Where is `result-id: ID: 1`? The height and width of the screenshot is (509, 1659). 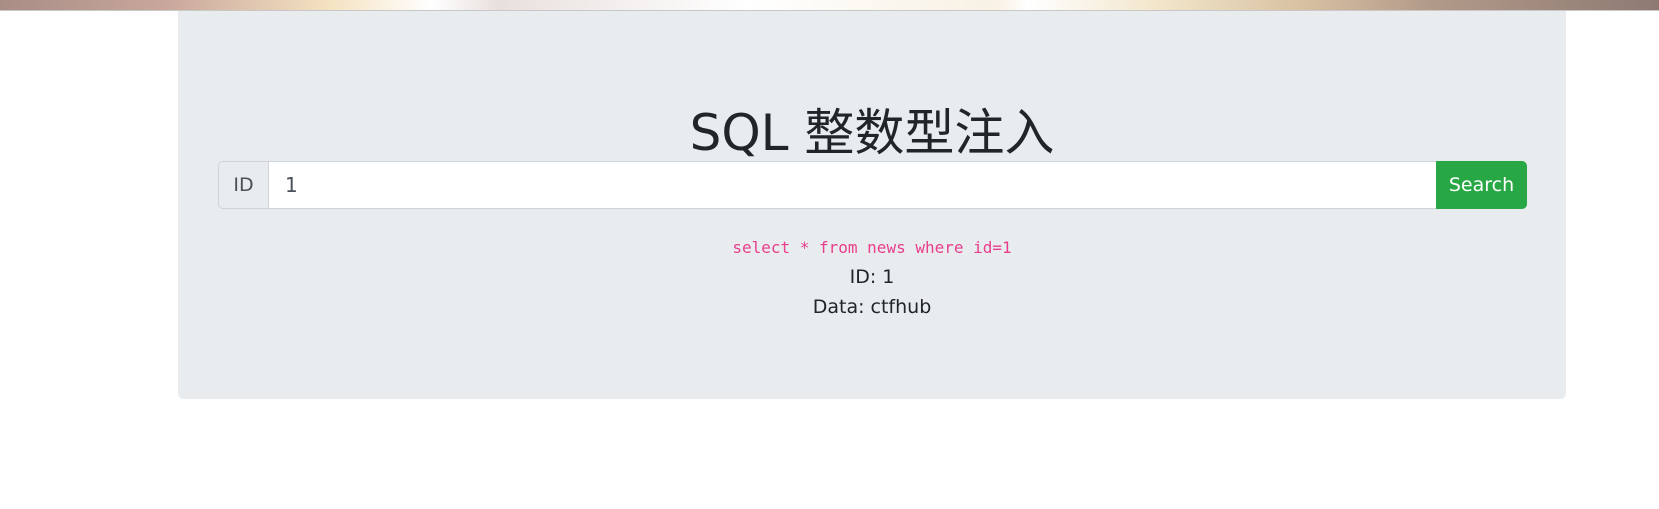 result-id: ID: 1 is located at coordinates (872, 277).